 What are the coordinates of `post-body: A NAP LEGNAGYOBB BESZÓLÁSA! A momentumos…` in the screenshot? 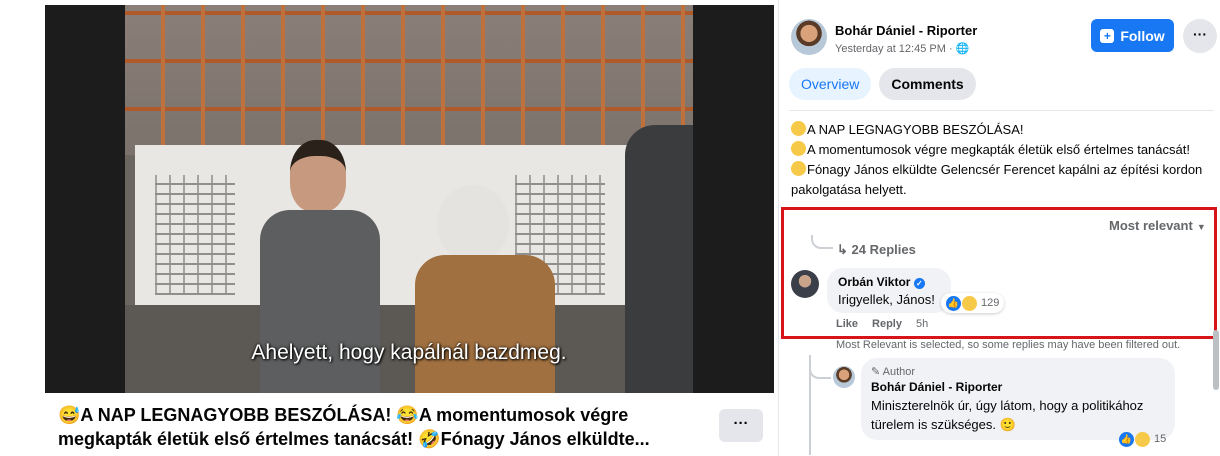 It's located at (1004, 160).